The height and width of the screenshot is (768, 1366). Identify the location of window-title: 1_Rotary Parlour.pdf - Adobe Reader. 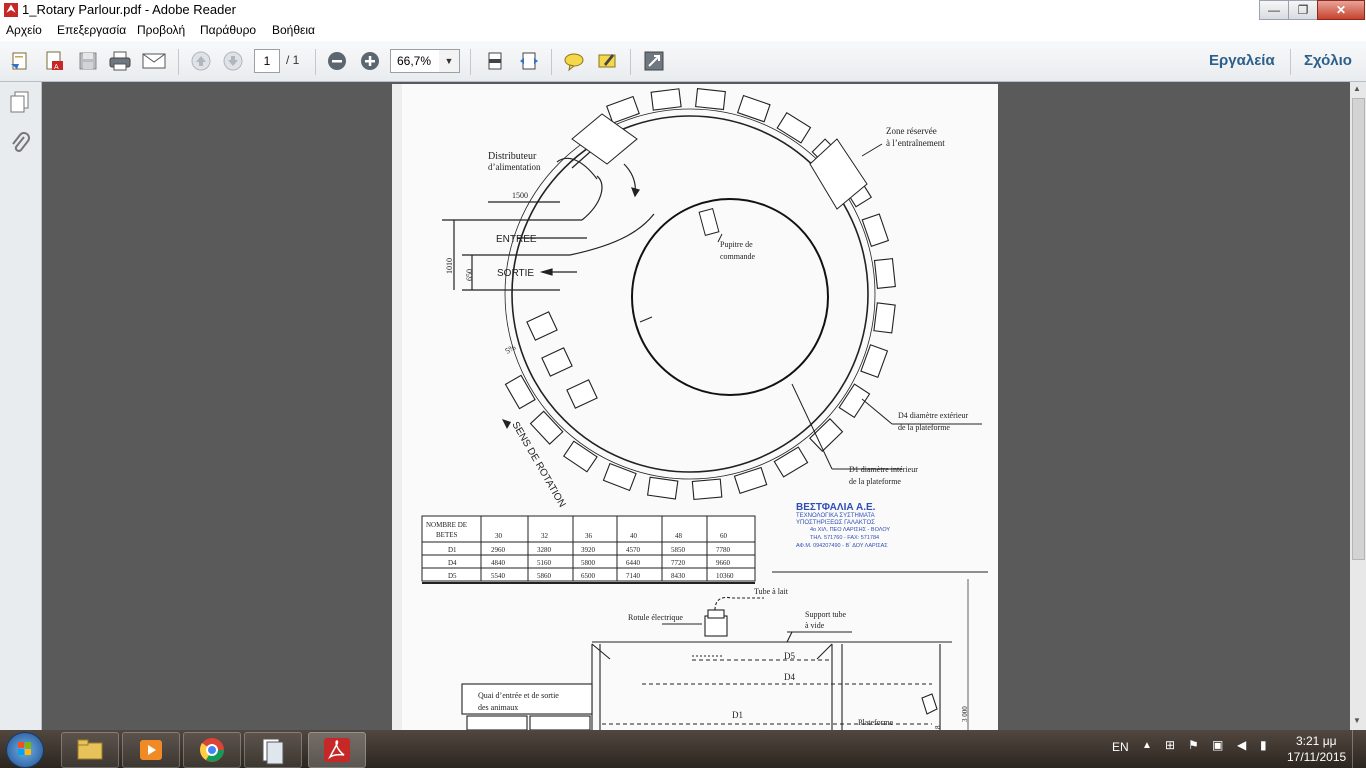
(129, 9).